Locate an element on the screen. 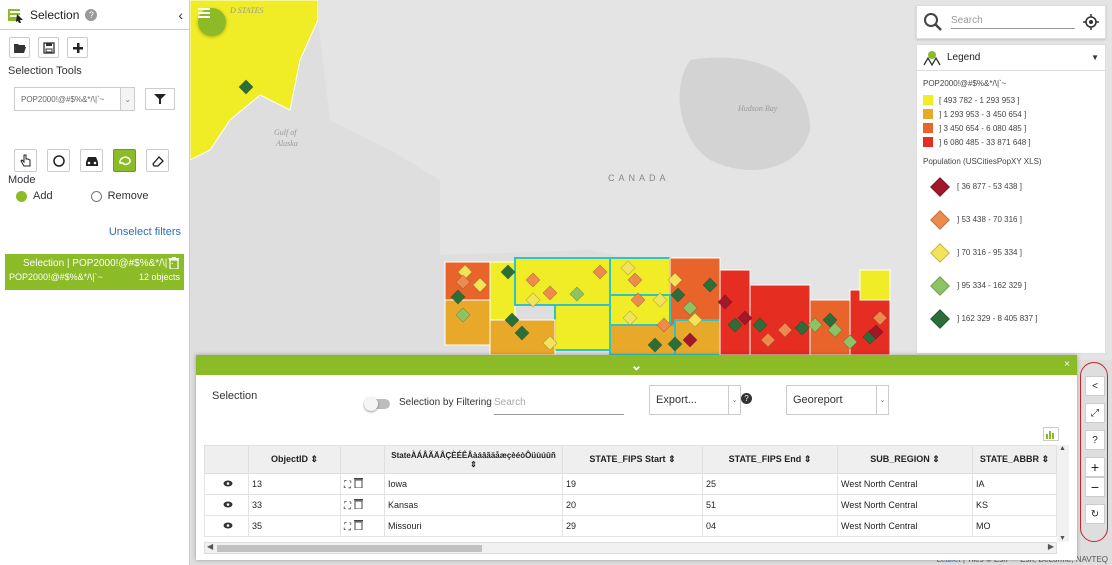 The width and height of the screenshot is (1112, 565). save-icon is located at coordinates (48, 47).